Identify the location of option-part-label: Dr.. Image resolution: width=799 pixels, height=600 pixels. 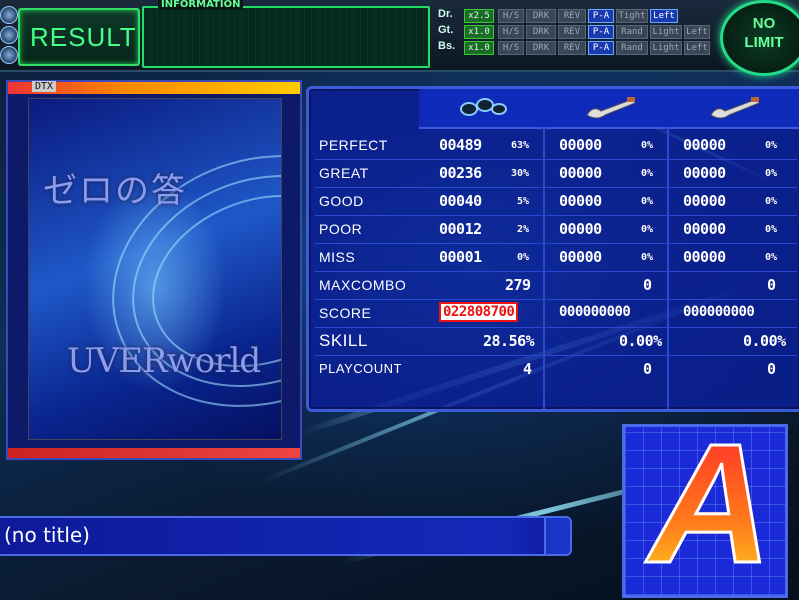
(445, 14).